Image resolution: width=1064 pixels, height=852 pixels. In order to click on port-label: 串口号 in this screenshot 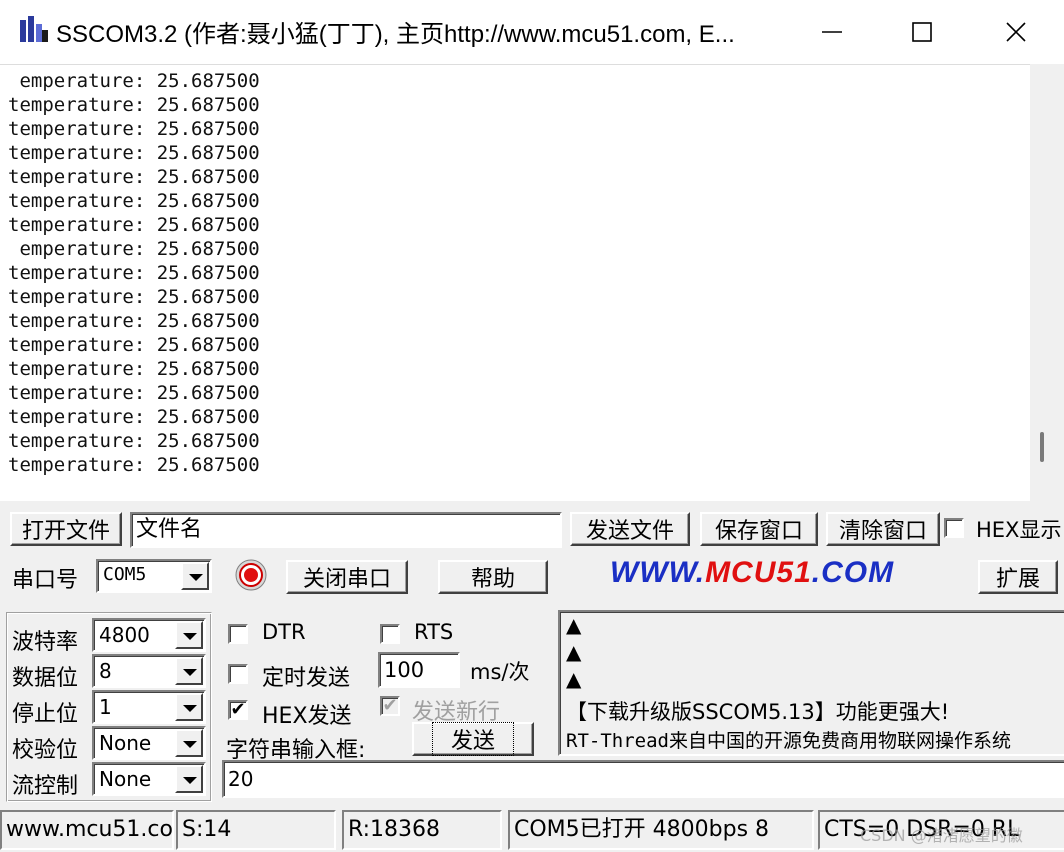, I will do `click(45, 580)`.